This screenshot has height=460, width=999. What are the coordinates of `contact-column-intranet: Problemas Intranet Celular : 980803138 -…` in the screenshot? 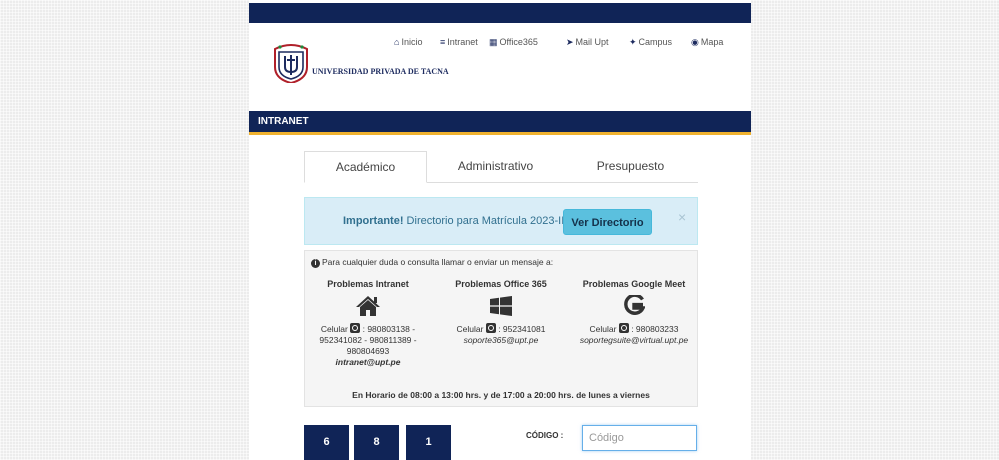 It's located at (368, 323).